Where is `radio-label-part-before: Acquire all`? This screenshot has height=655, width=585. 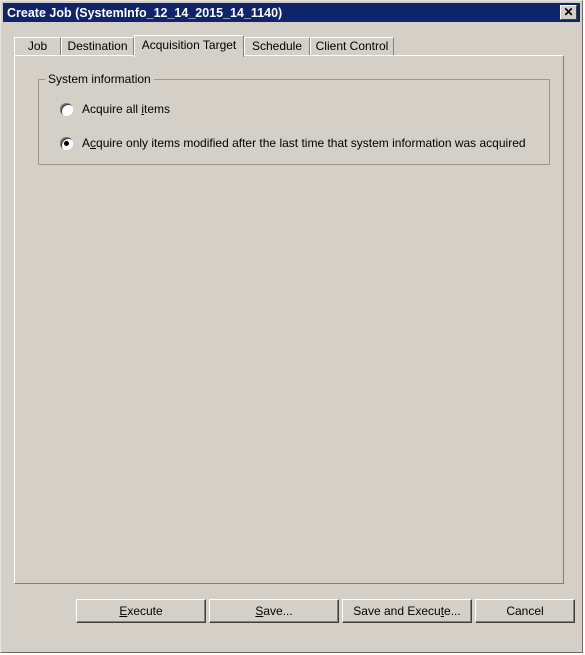 radio-label-part-before: Acquire all is located at coordinates (112, 109).